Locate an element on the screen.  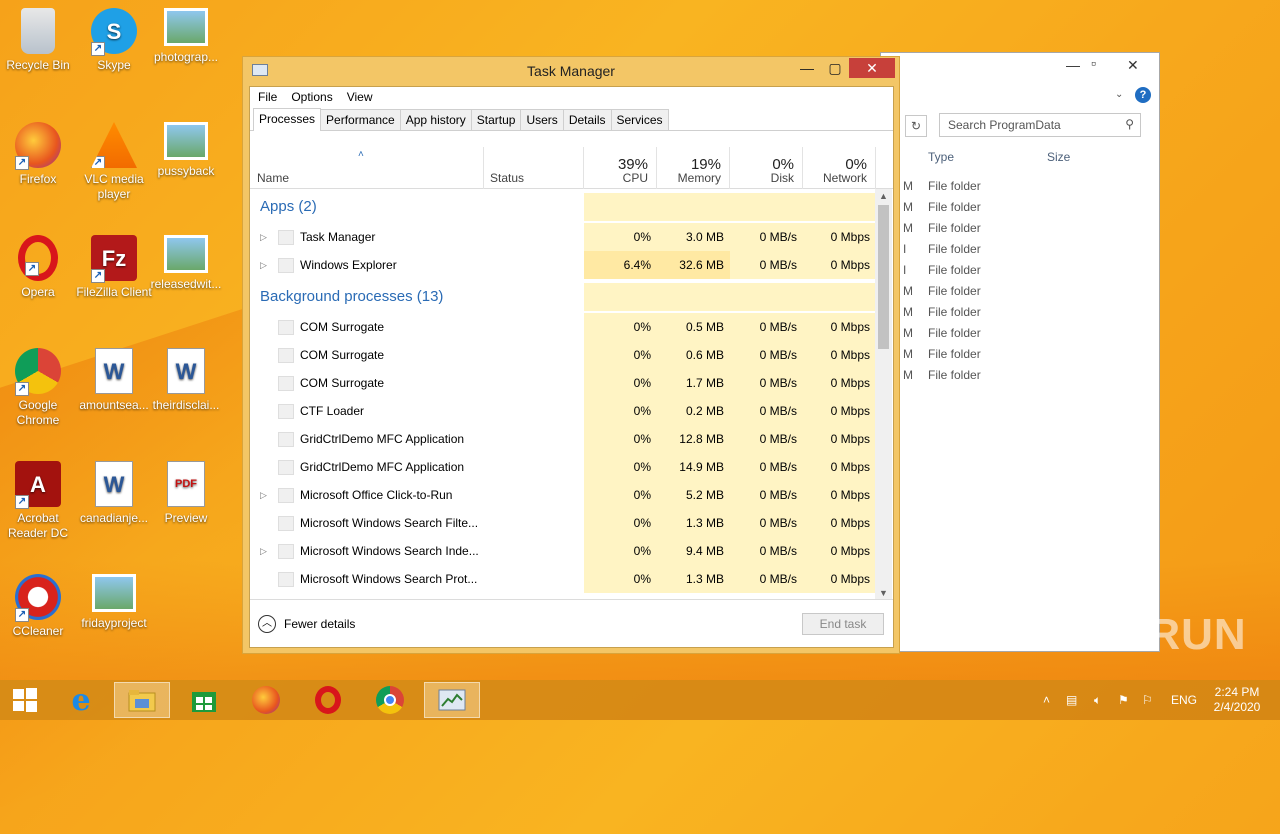
desktop-icon: Fz ↗ FileZilla Client is located at coordinates (114, 267).